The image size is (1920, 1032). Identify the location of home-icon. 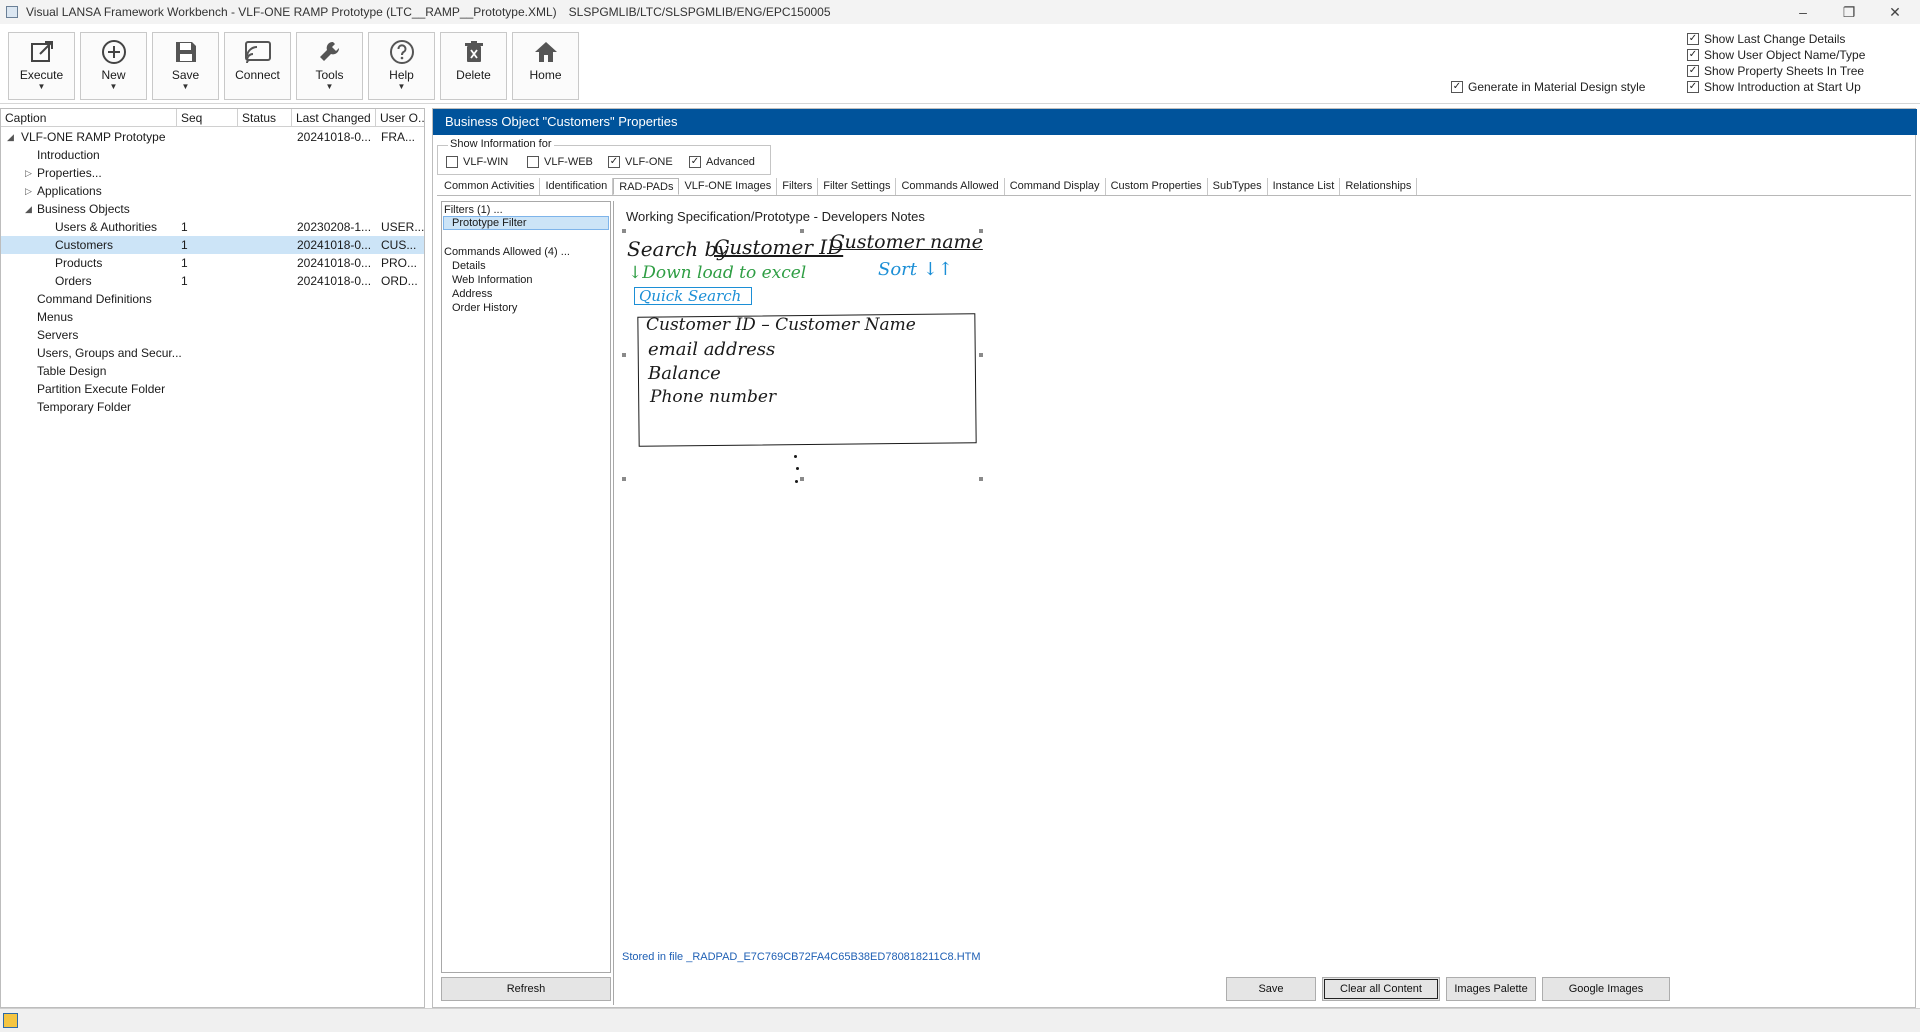
(545, 52).